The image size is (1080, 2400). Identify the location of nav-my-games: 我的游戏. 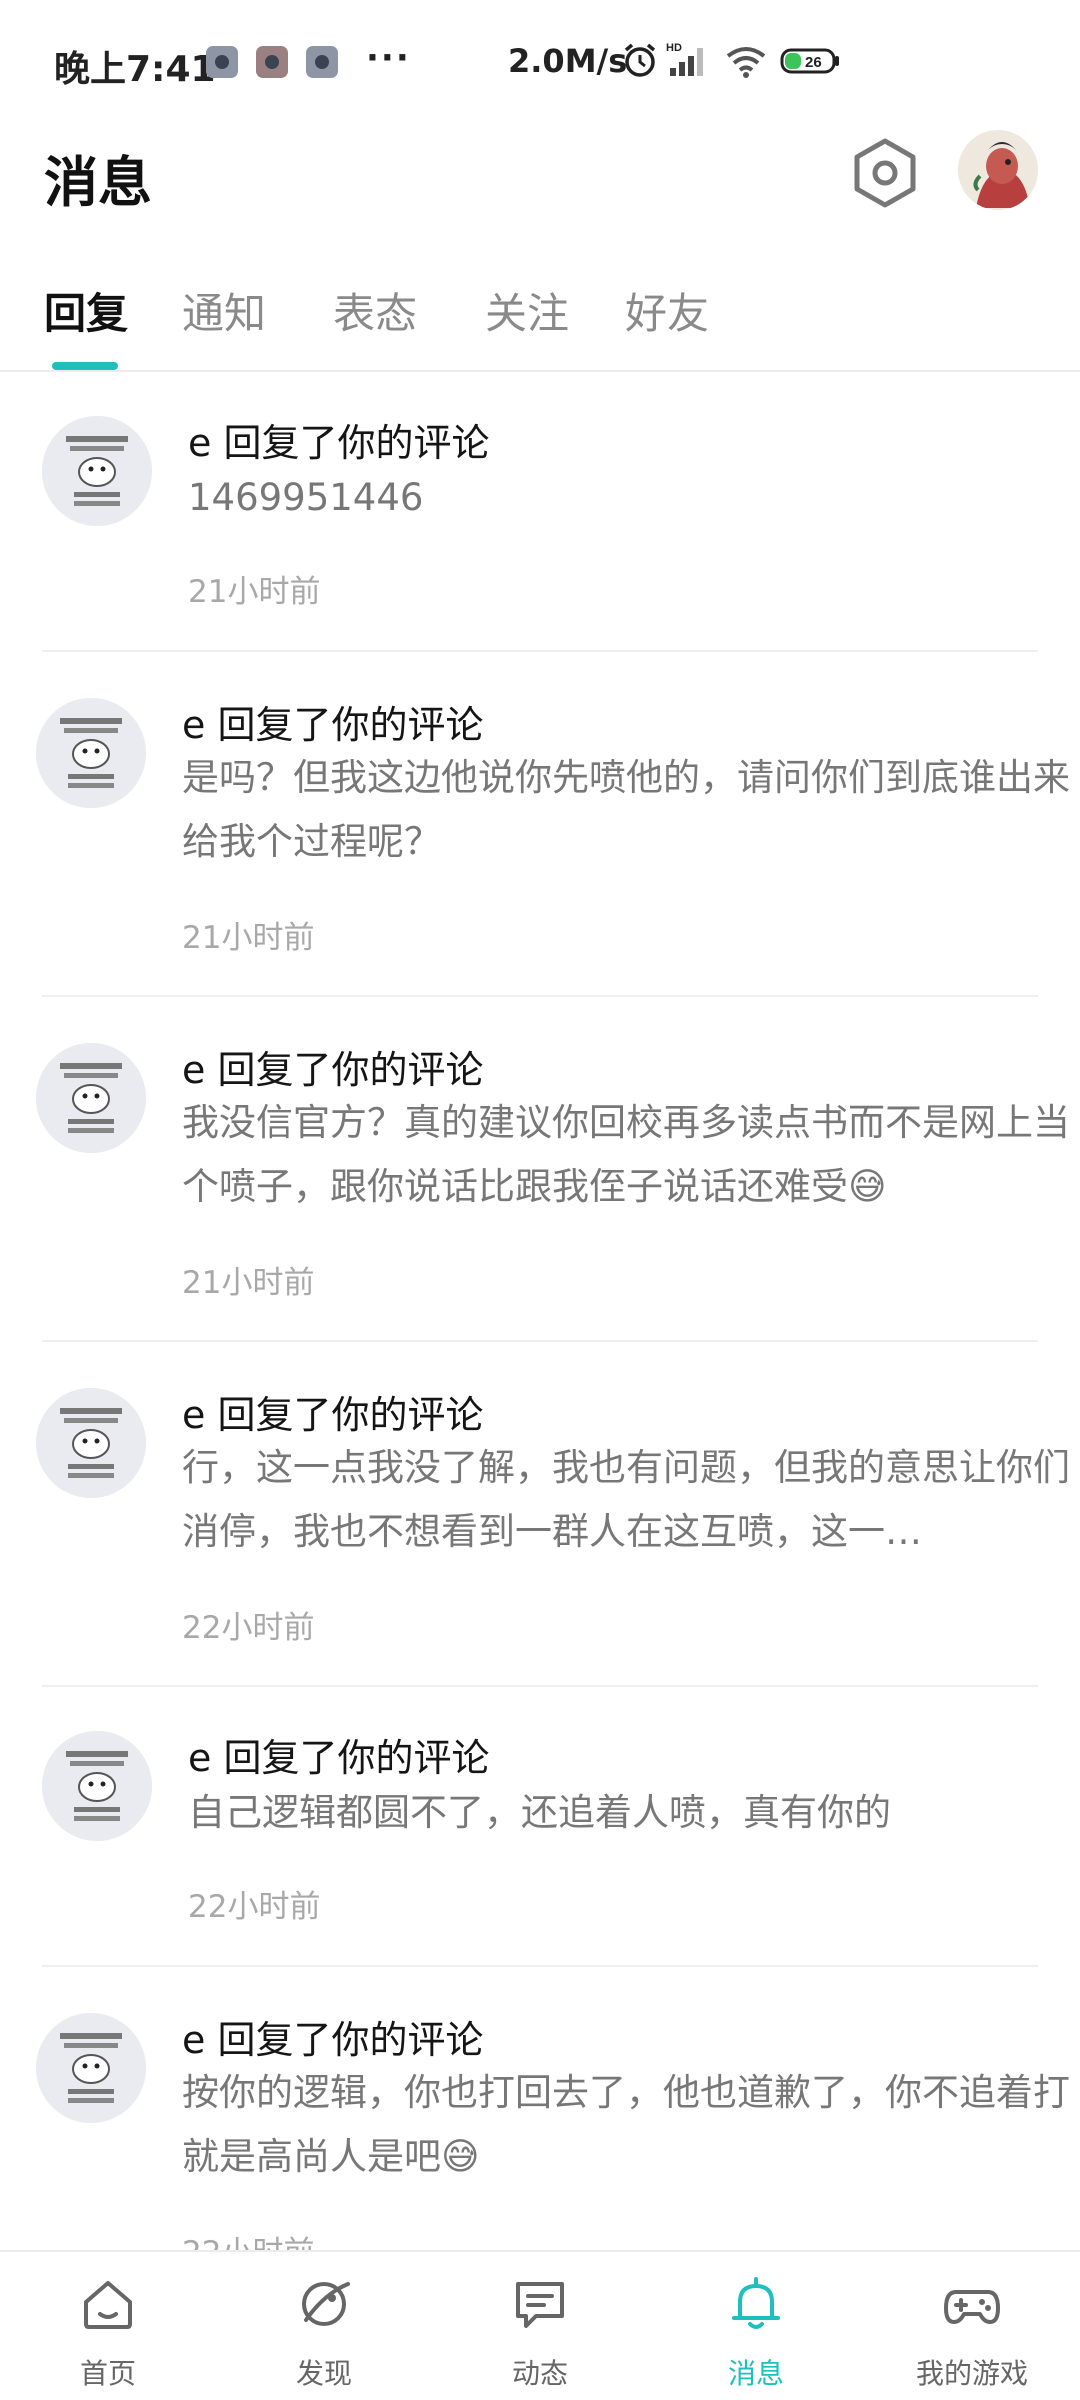
(972, 2326).